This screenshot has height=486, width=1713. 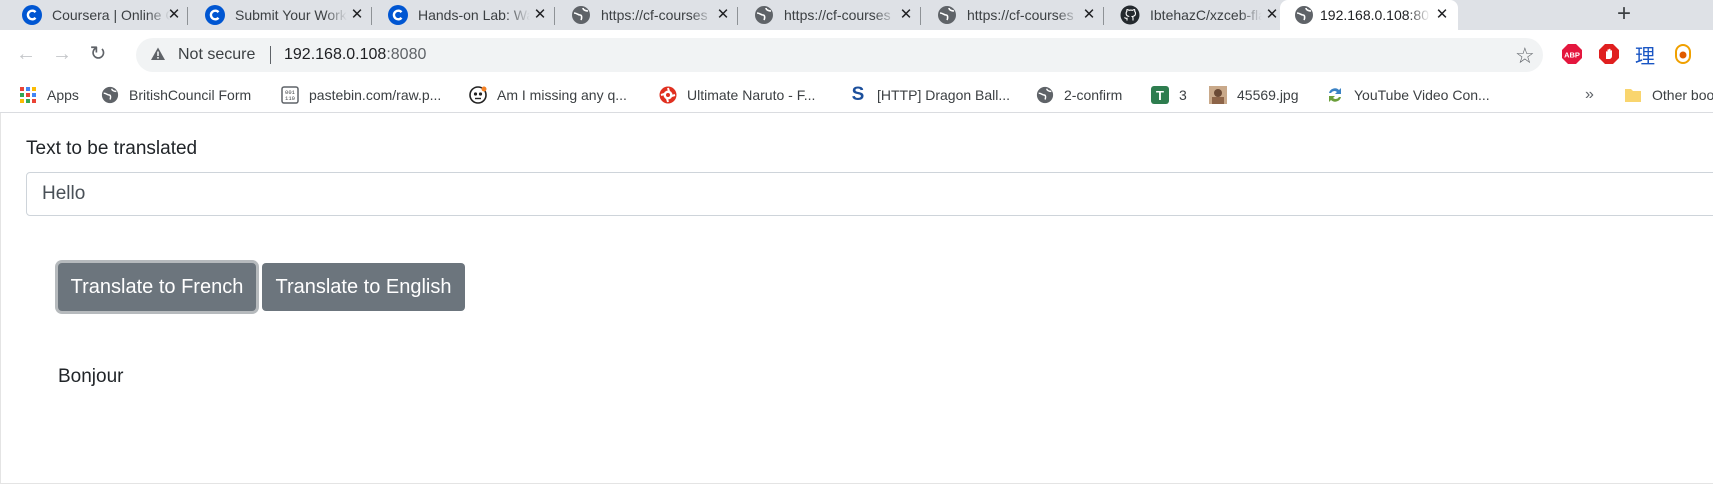 I want to click on extension-icon, so click(x=1683, y=54).